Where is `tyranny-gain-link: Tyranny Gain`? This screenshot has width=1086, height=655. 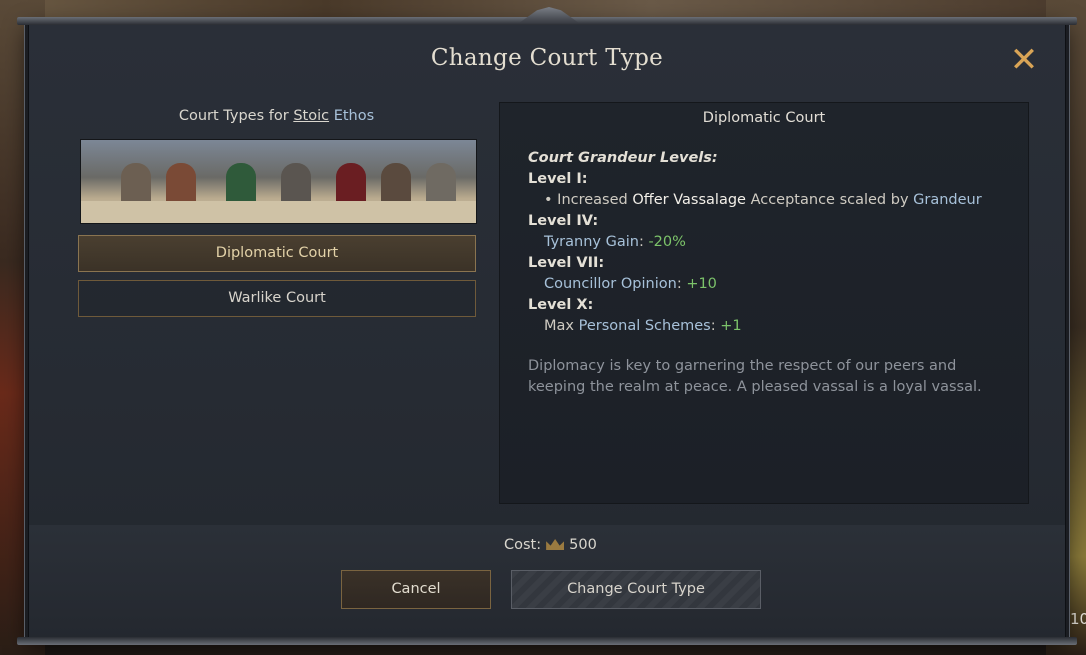 tyranny-gain-link: Tyranny Gain is located at coordinates (591, 242).